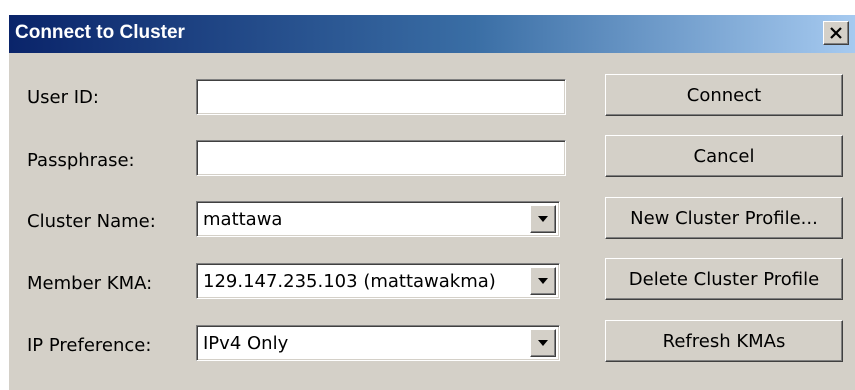  What do you see at coordinates (100, 32) in the screenshot?
I see `window-title: Connect to Cluster` at bounding box center [100, 32].